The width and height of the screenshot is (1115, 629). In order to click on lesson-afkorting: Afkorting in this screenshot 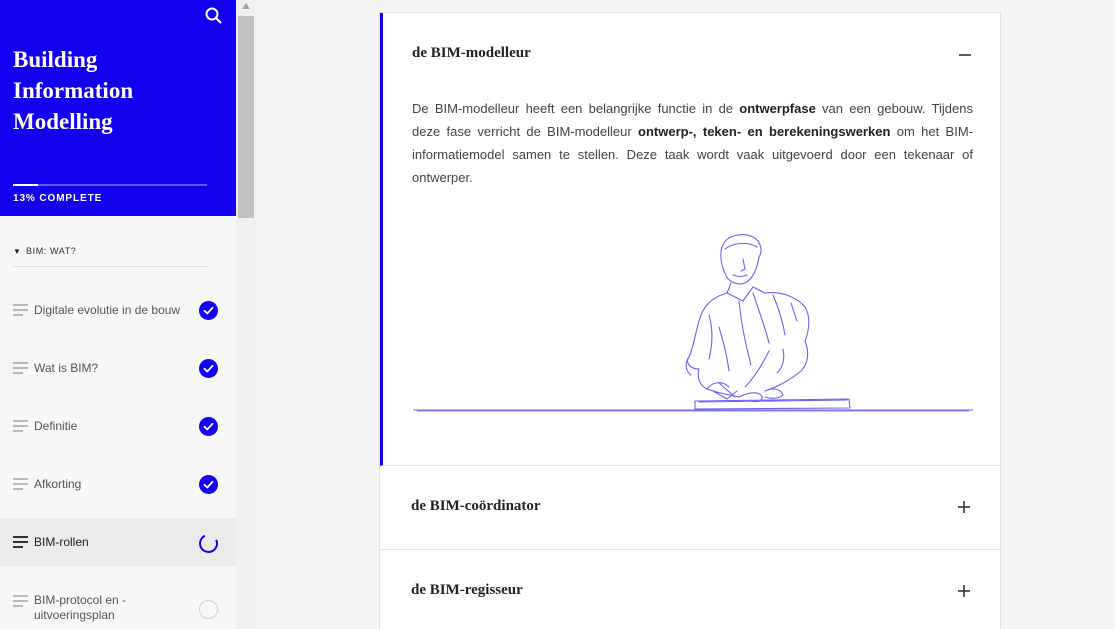, I will do `click(118, 484)`.